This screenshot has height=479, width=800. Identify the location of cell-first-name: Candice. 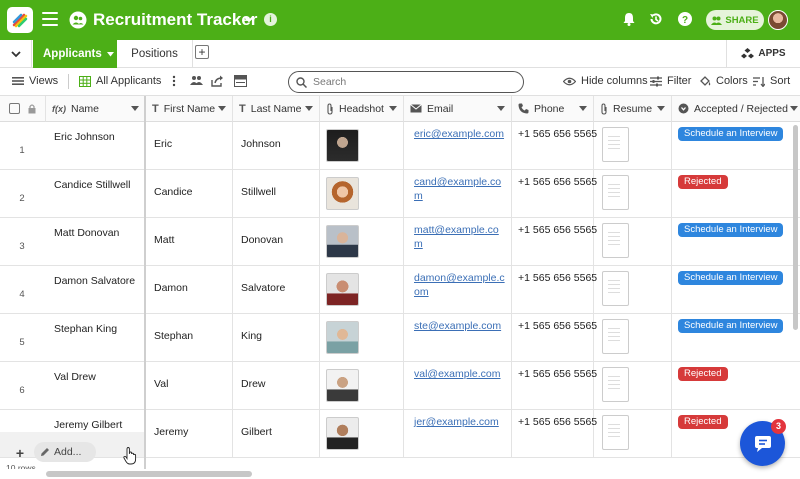
(189, 194).